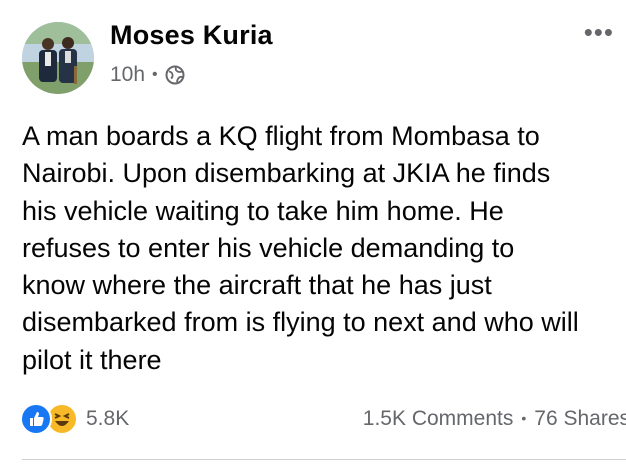 This screenshot has height=472, width=626. Describe the element at coordinates (74, 419) in the screenshot. I see `reactions-summary: 5.8K` at that location.